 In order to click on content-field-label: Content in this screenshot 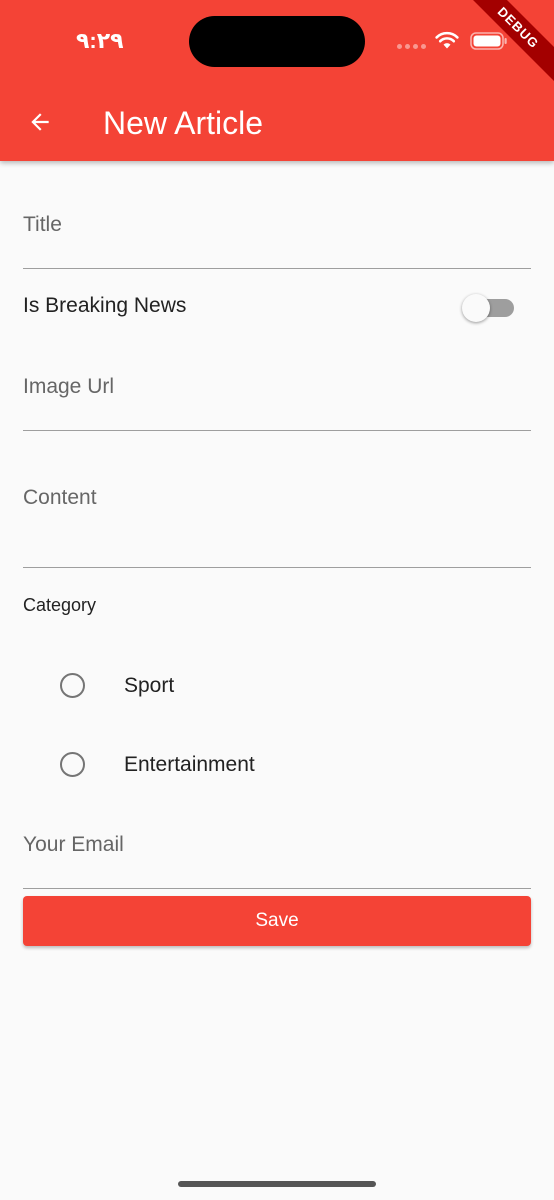, I will do `click(60, 497)`.